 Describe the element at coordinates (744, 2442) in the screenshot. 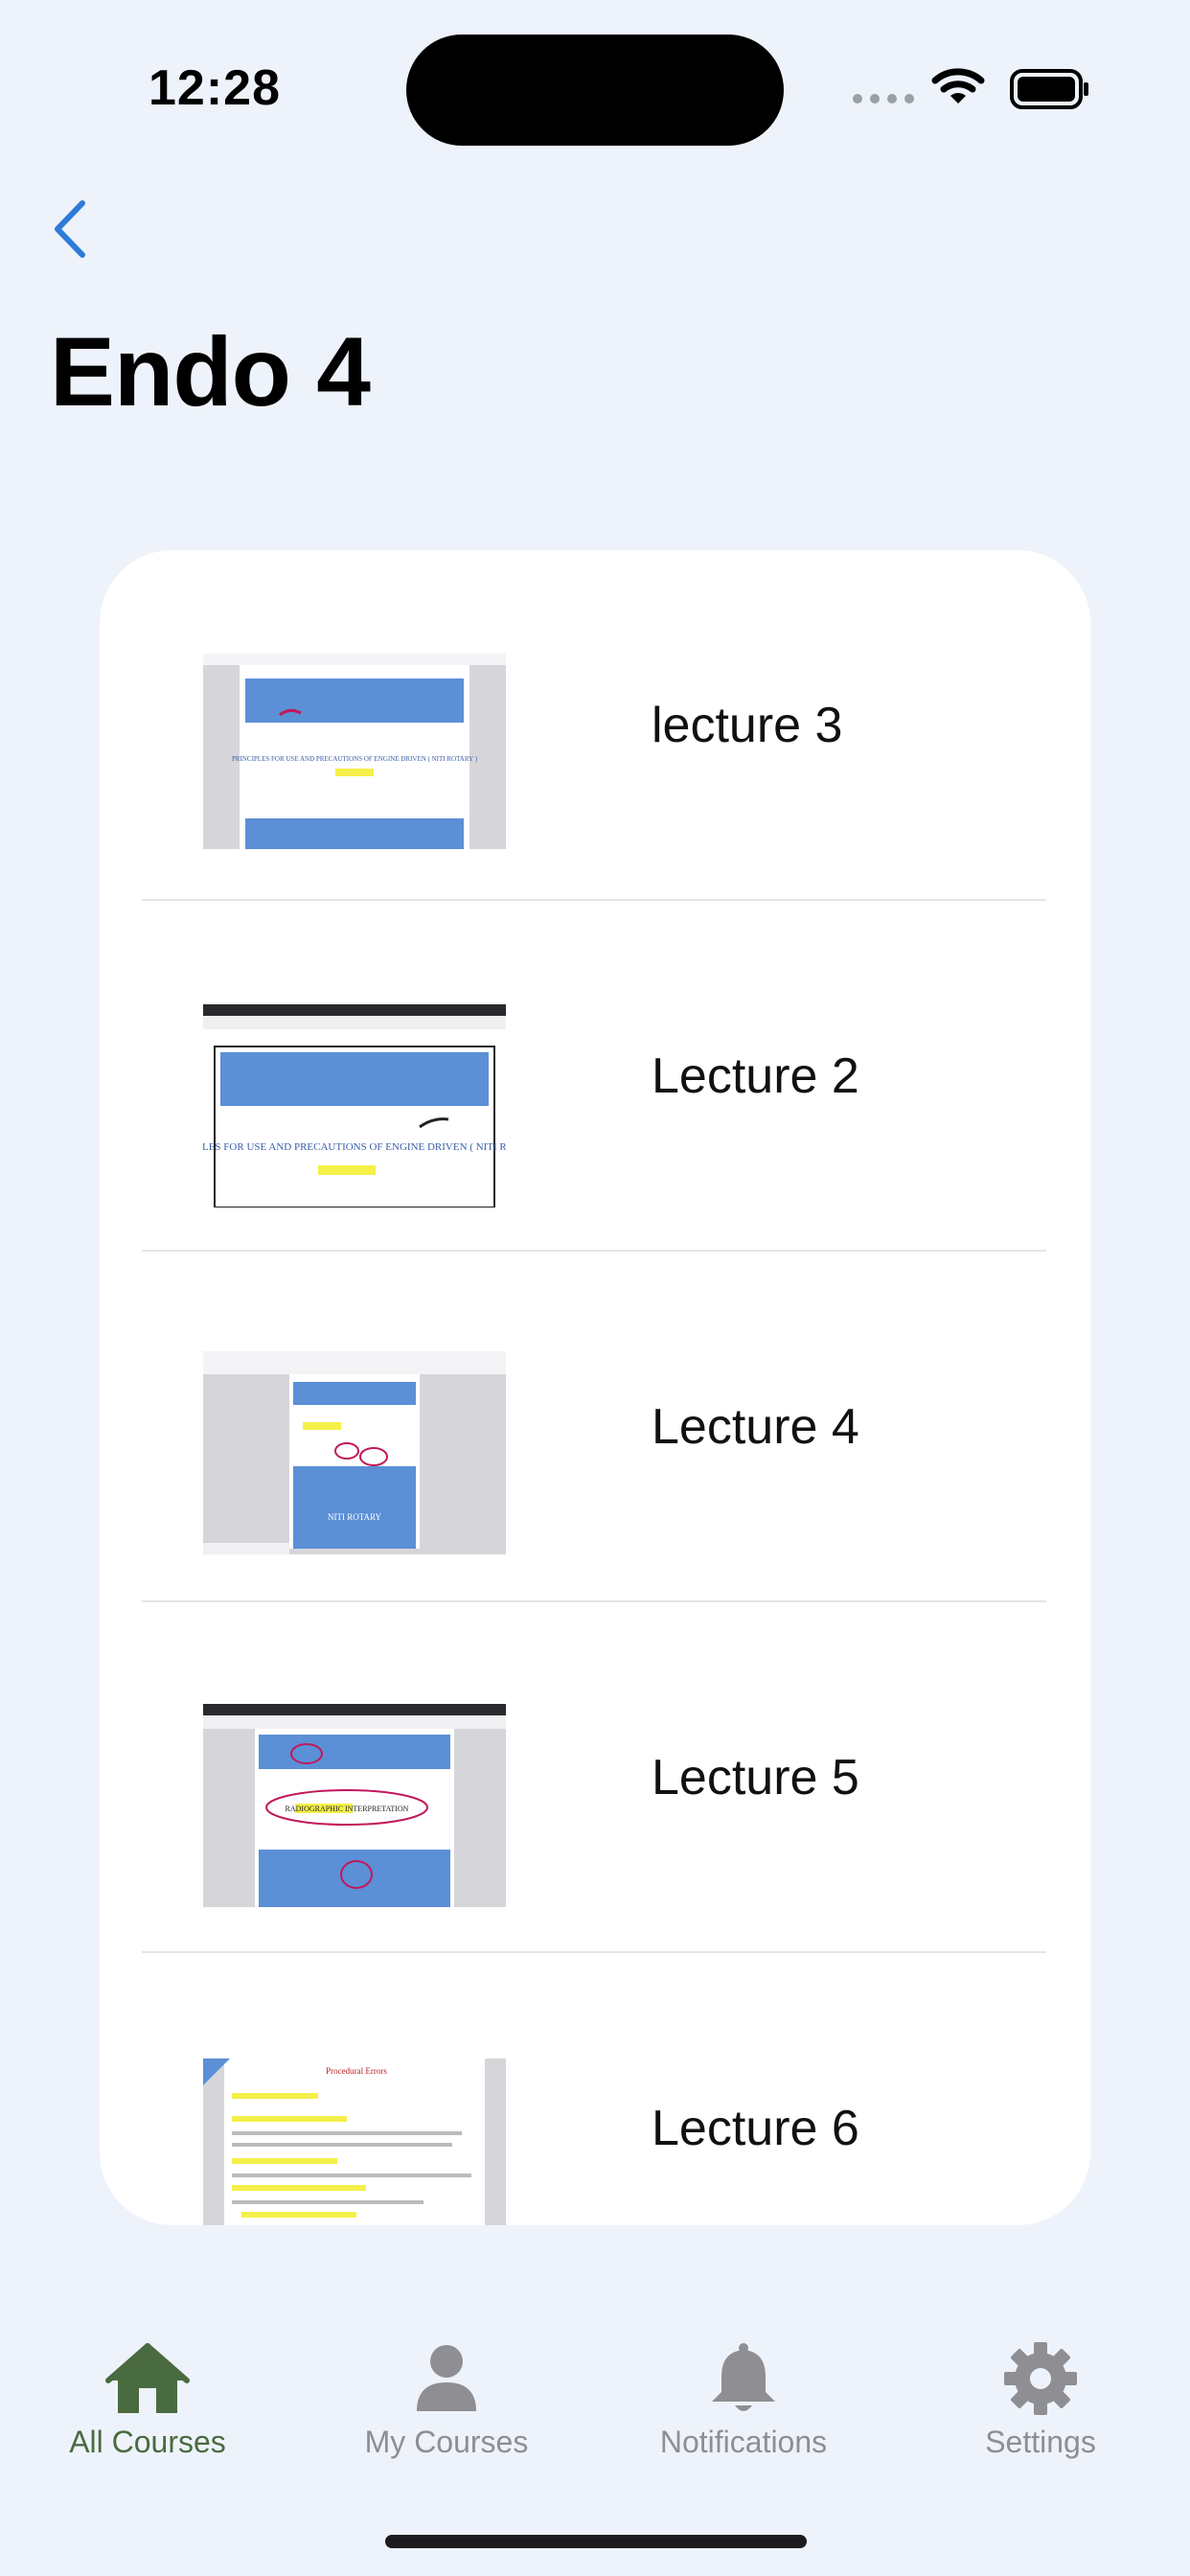

I see `tab-label: Notifications` at that location.